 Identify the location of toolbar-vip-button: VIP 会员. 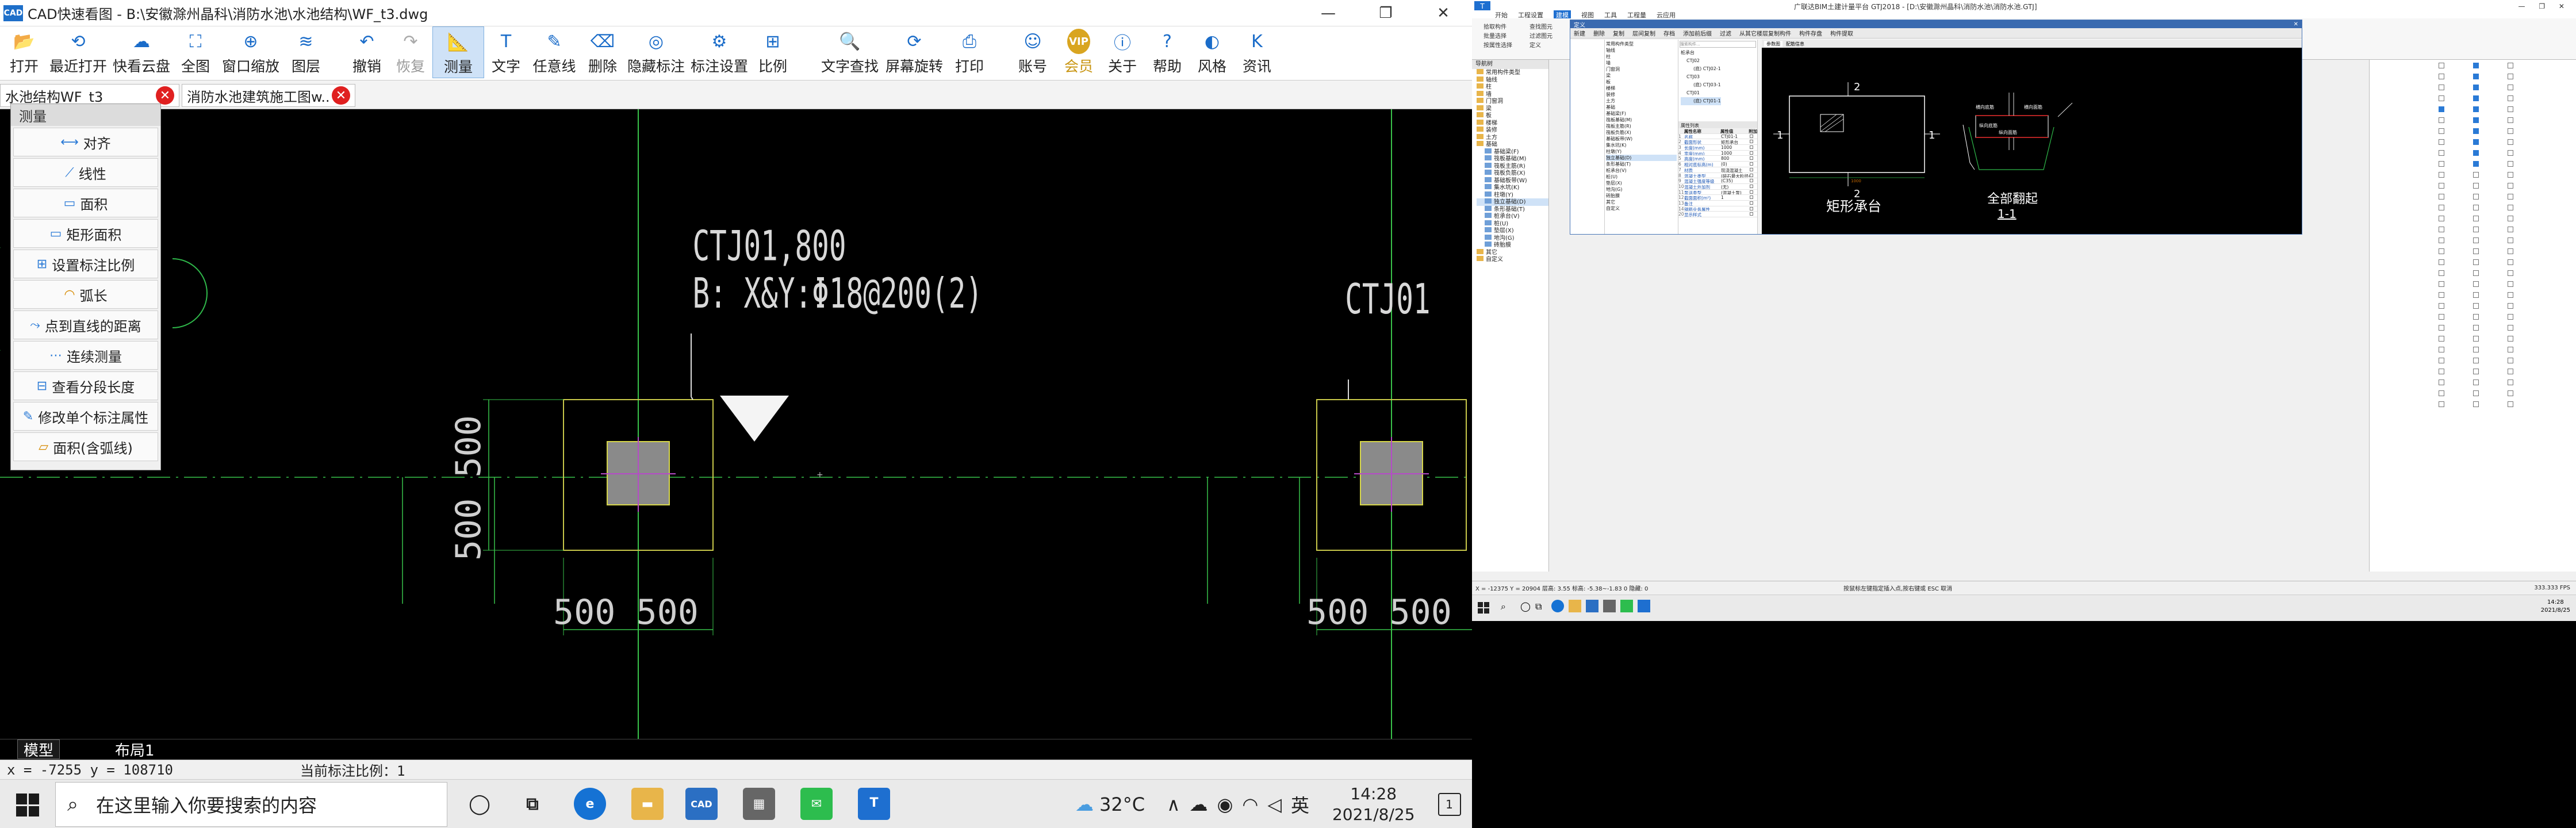
(1079, 52).